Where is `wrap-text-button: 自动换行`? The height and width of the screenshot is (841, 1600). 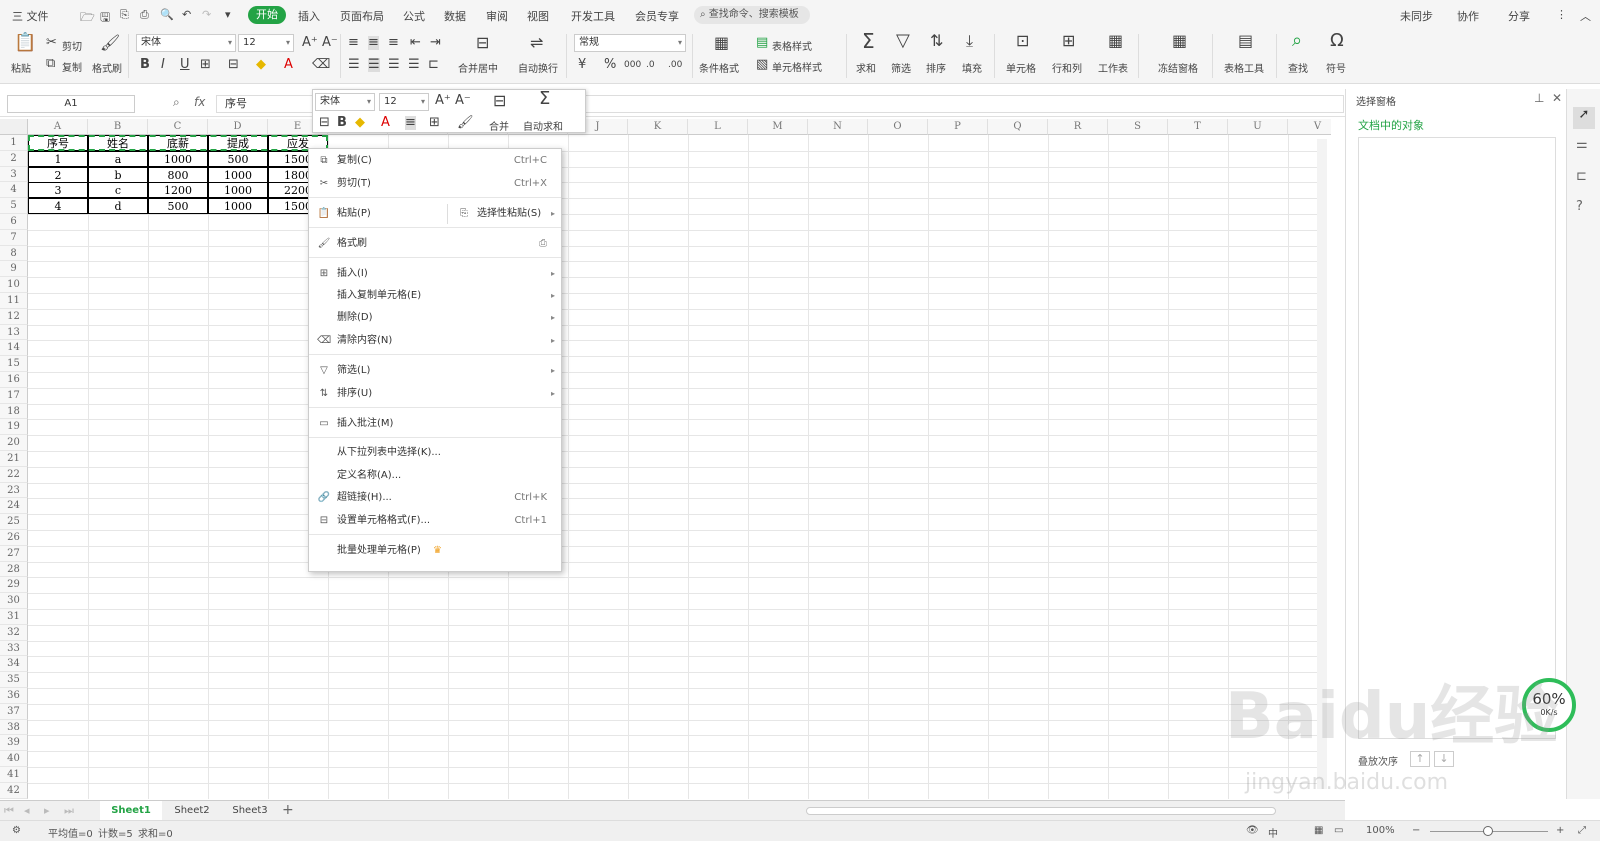 wrap-text-button: 自动换行 is located at coordinates (538, 67).